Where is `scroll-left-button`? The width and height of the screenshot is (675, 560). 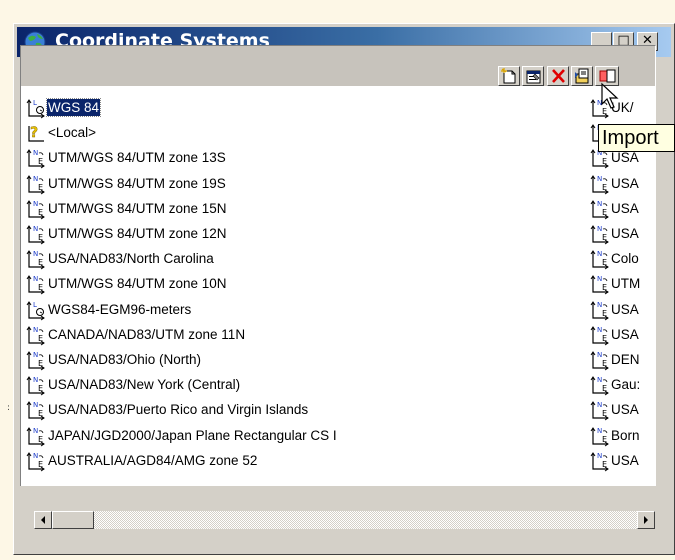
scroll-left-button is located at coordinates (43, 520).